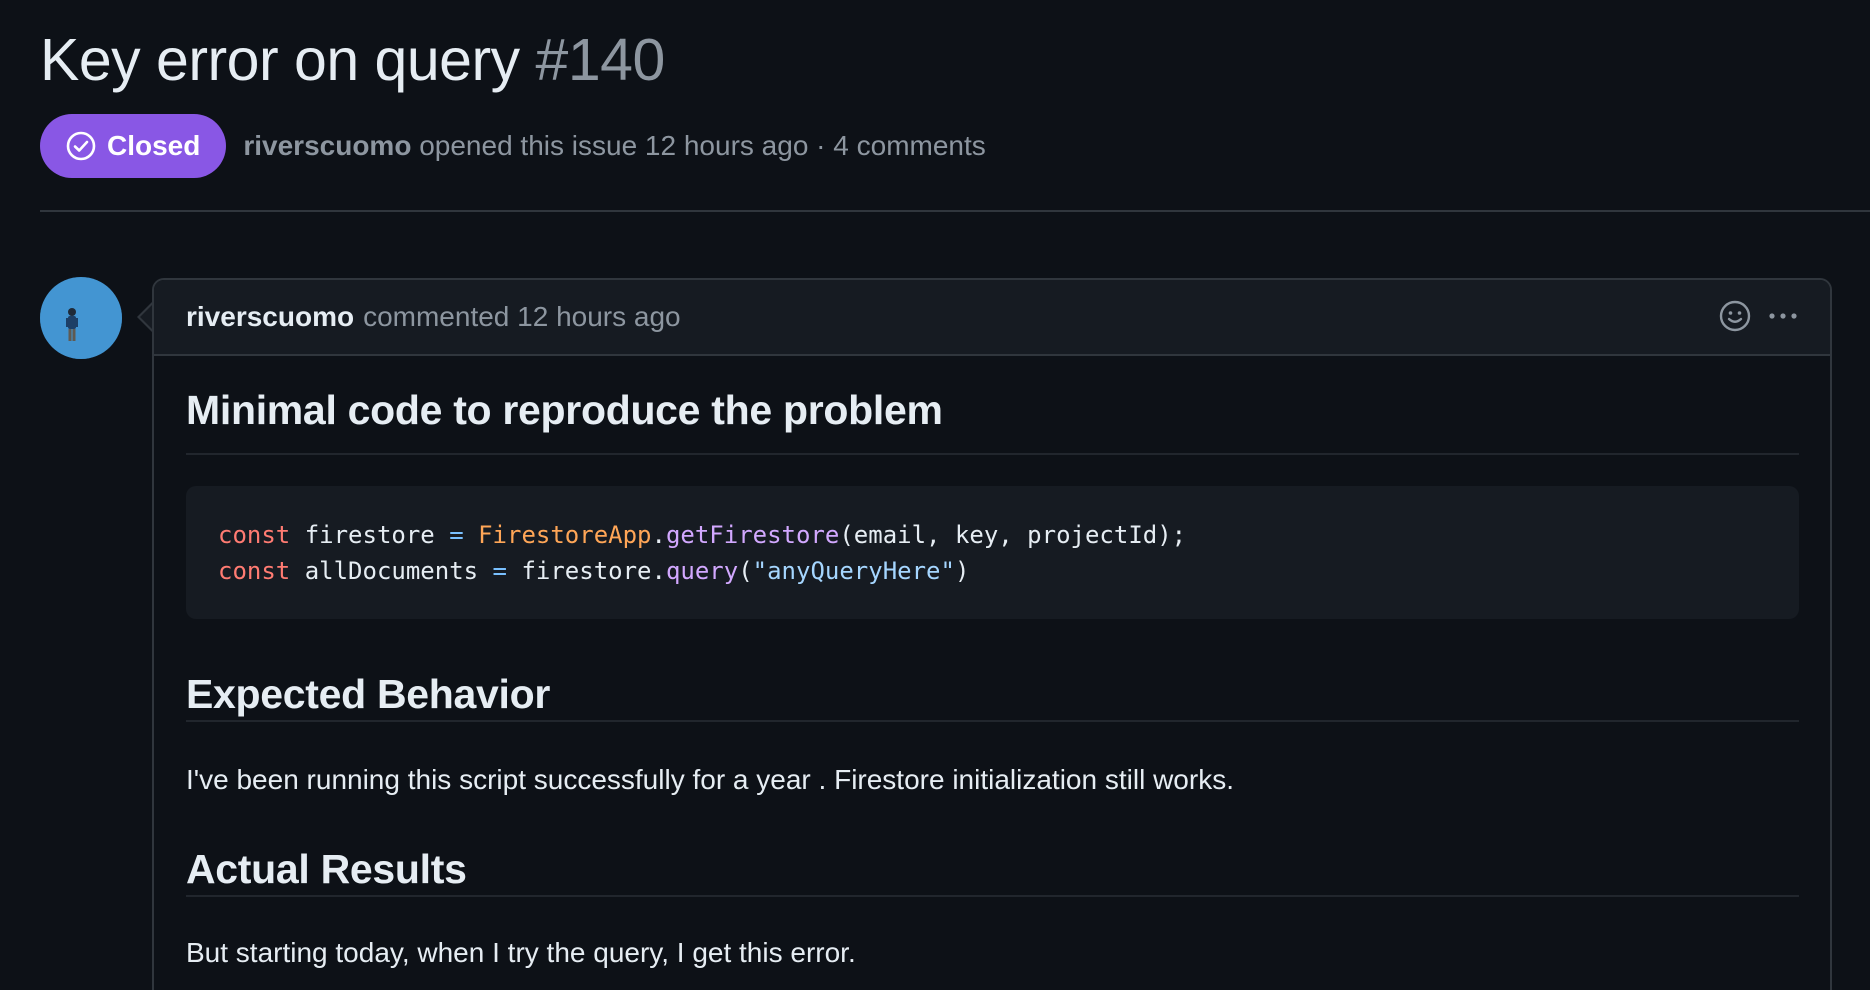 The height and width of the screenshot is (990, 1870). Describe the element at coordinates (522, 317) in the screenshot. I see `comment-timestamp: commented 12 hours ago` at that location.